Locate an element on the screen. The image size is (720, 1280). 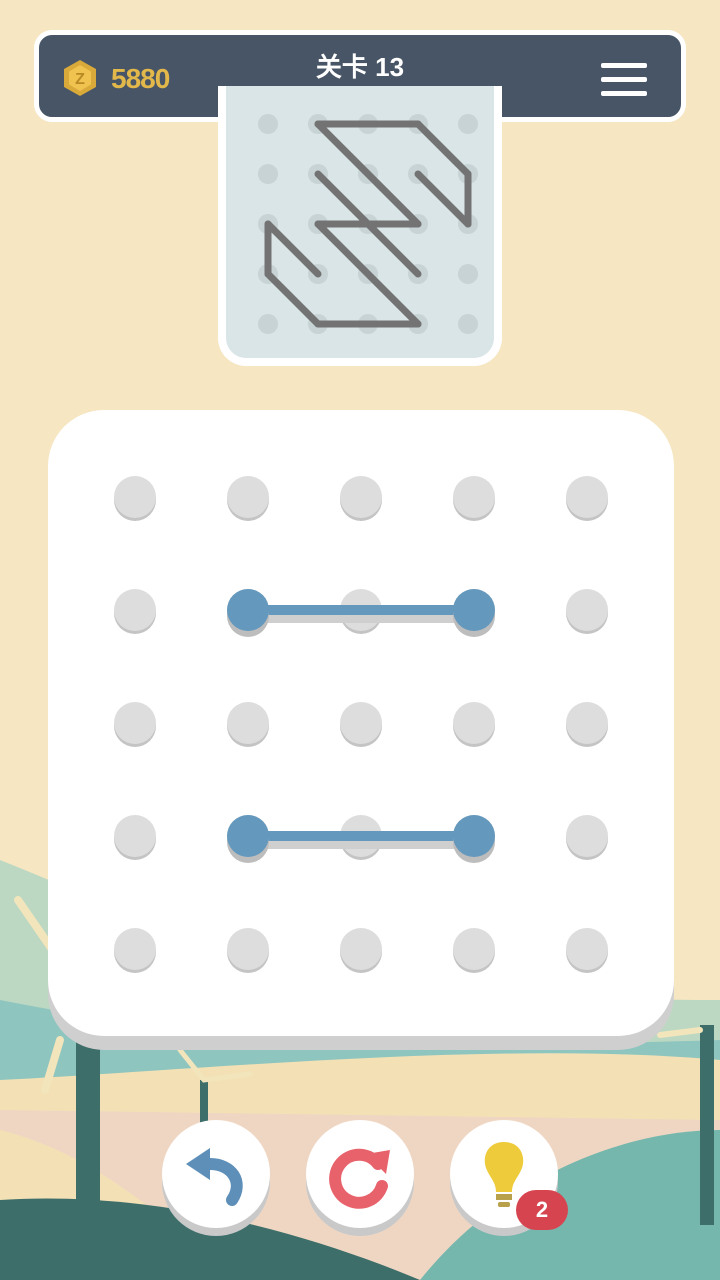
target-pattern-drawing is located at coordinates (368, 224).